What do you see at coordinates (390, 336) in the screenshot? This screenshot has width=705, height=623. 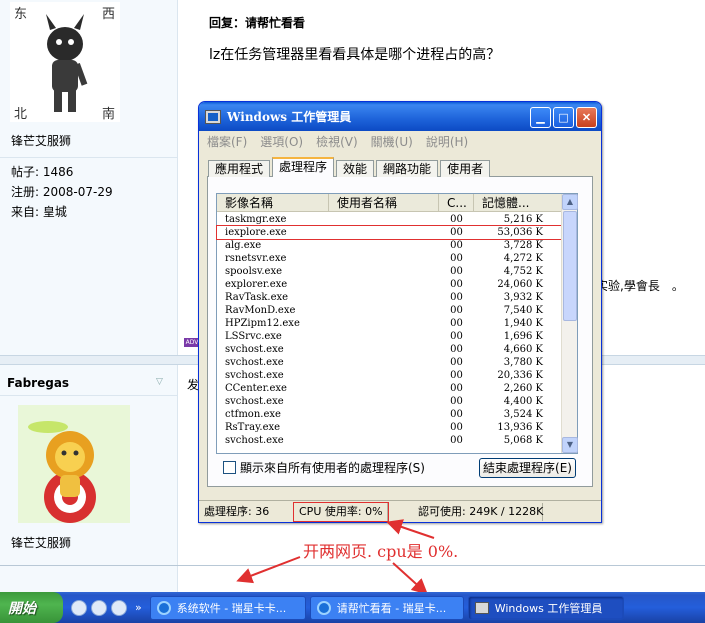 I see `process-row: LSSrvc.exe 00 1,696 K` at bounding box center [390, 336].